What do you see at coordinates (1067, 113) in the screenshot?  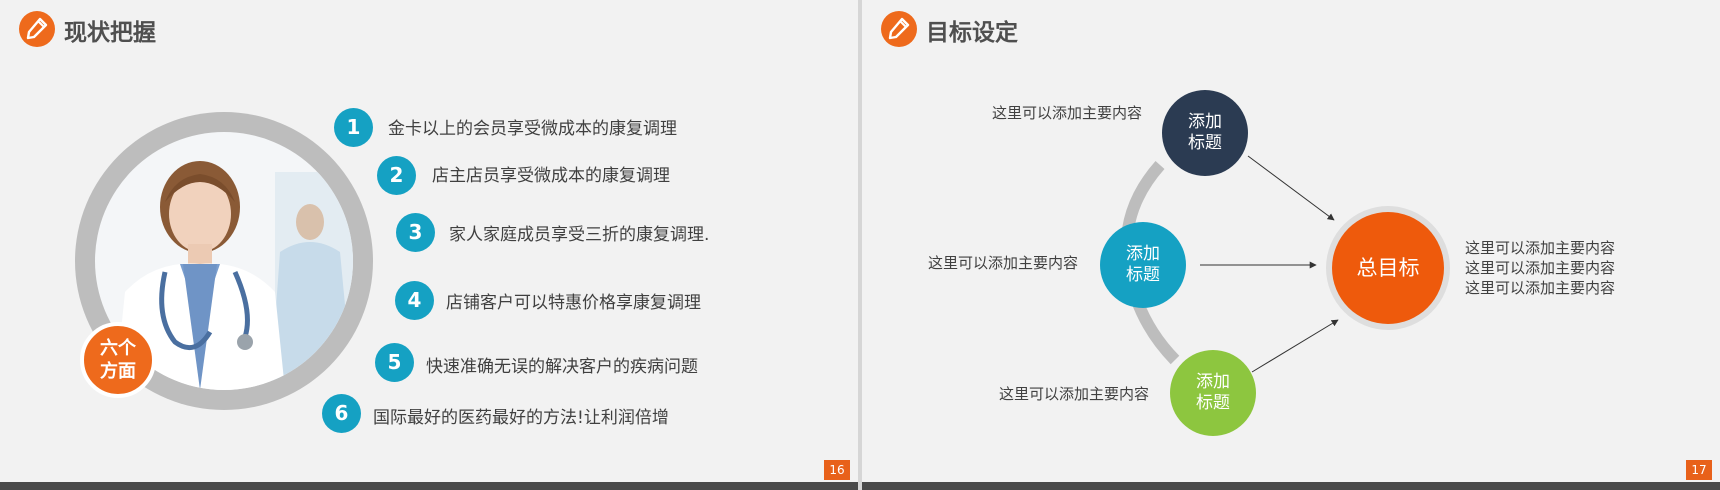 I see `node-note-top: 这里可以添加主要内容` at bounding box center [1067, 113].